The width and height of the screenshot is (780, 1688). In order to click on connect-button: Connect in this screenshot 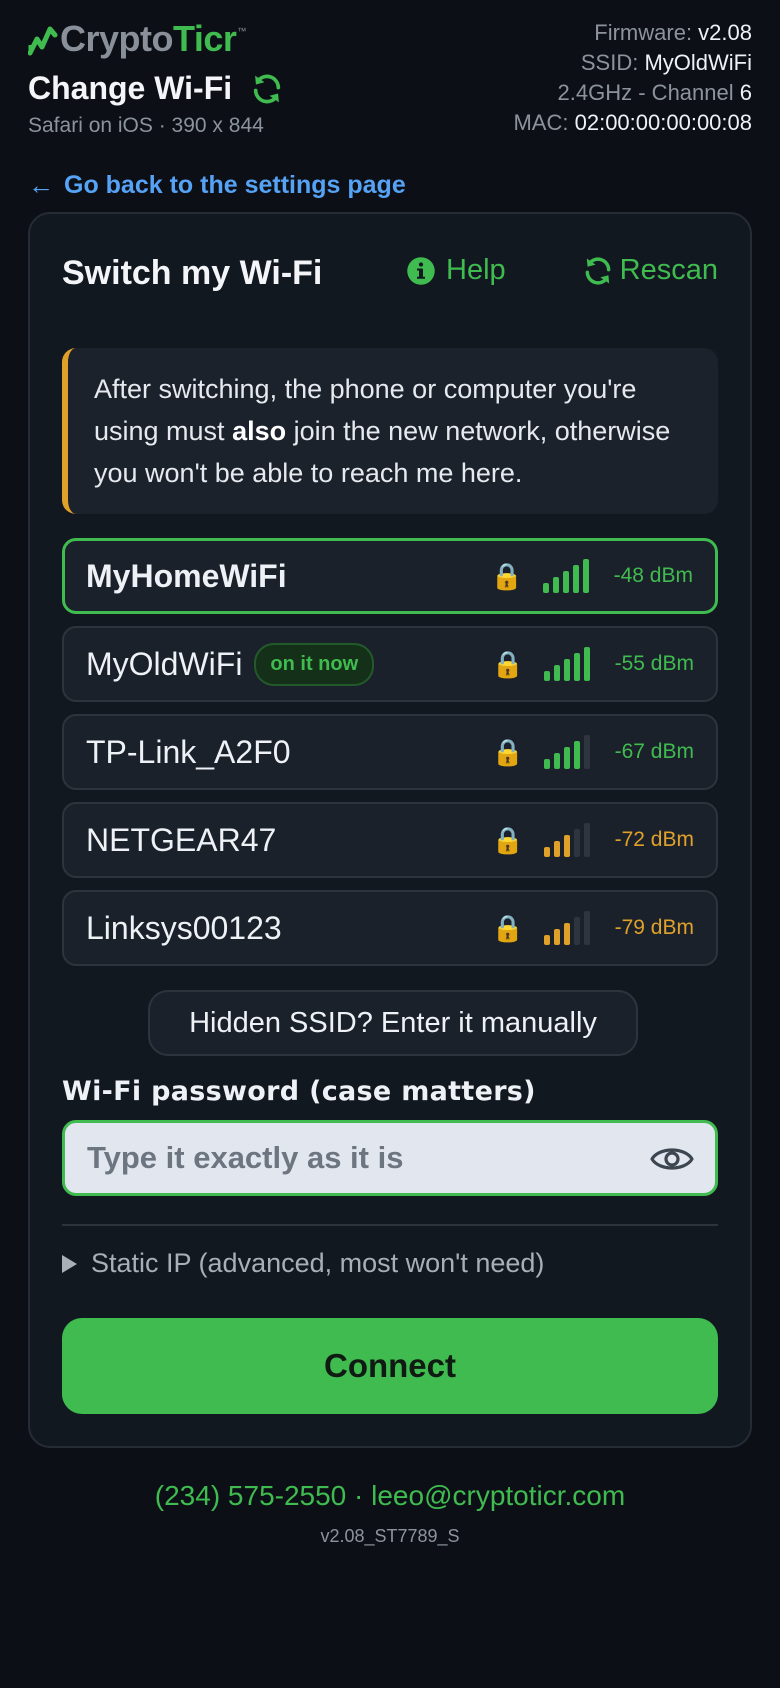, I will do `click(390, 1366)`.